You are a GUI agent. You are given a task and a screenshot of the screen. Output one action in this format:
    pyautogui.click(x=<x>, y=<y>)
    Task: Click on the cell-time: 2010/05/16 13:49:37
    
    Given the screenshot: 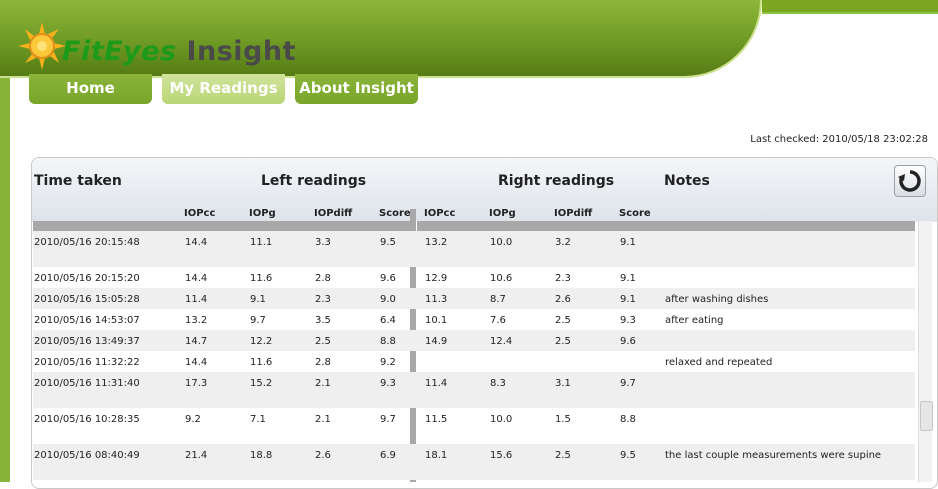 What is the action you would take?
    pyautogui.click(x=87, y=341)
    